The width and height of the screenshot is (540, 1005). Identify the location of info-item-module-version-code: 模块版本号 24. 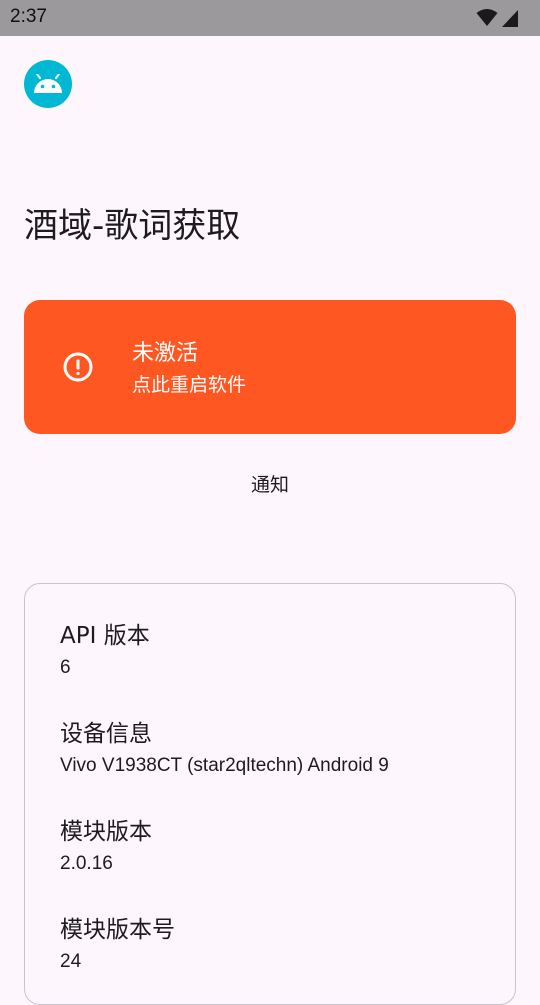
(117, 945).